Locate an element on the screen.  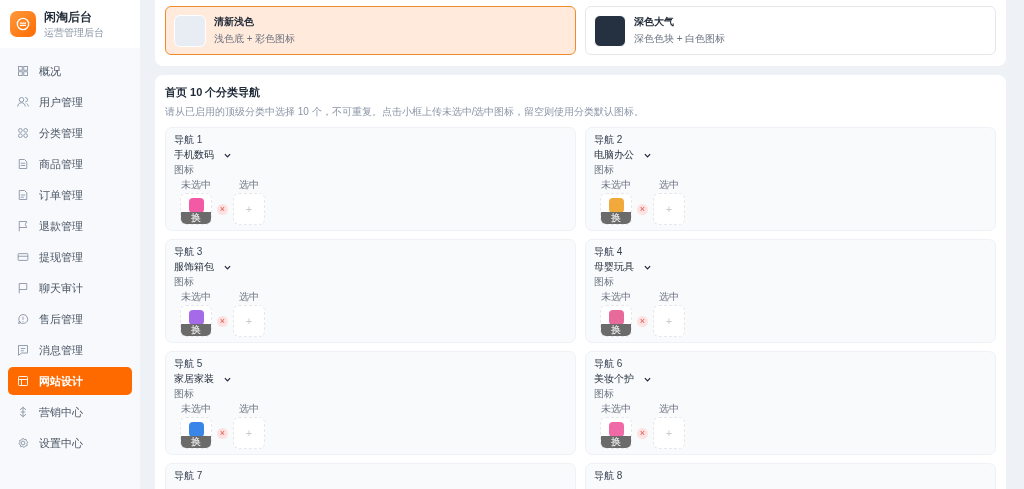
sidebar-item: 概况 is located at coordinates (70, 71).